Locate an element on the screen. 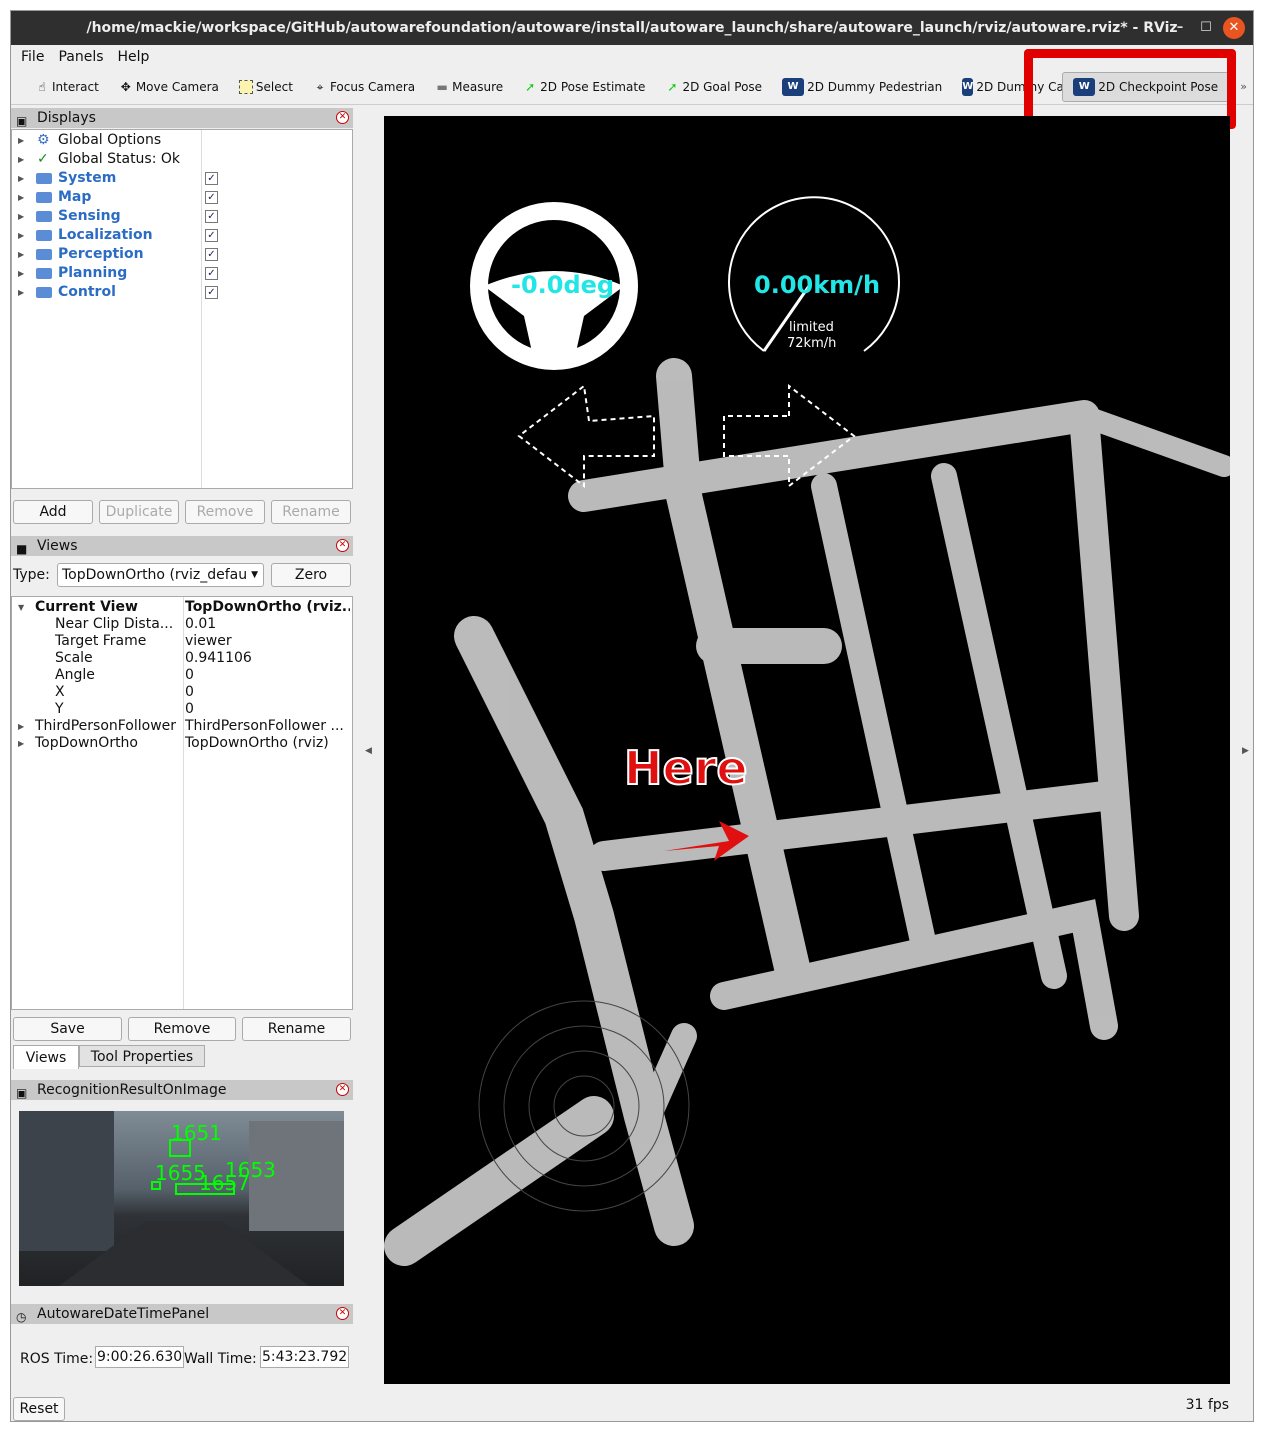  reset-button: Reset is located at coordinates (39, 1409).